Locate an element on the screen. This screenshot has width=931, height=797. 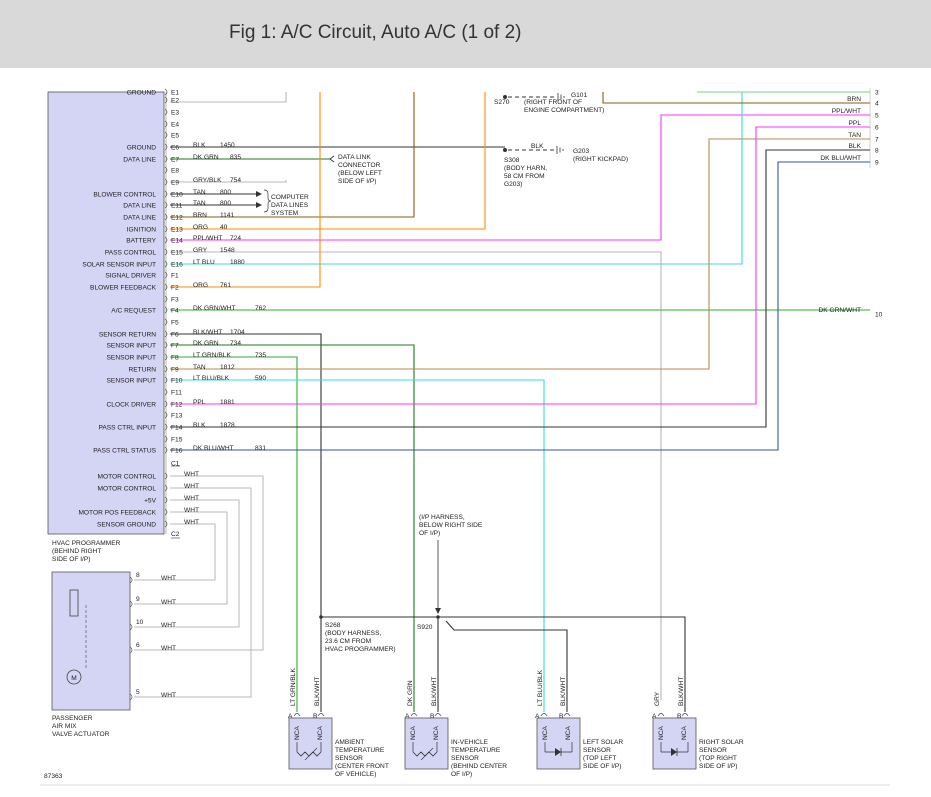
wire-color-label: GRY is located at coordinates (200, 250).